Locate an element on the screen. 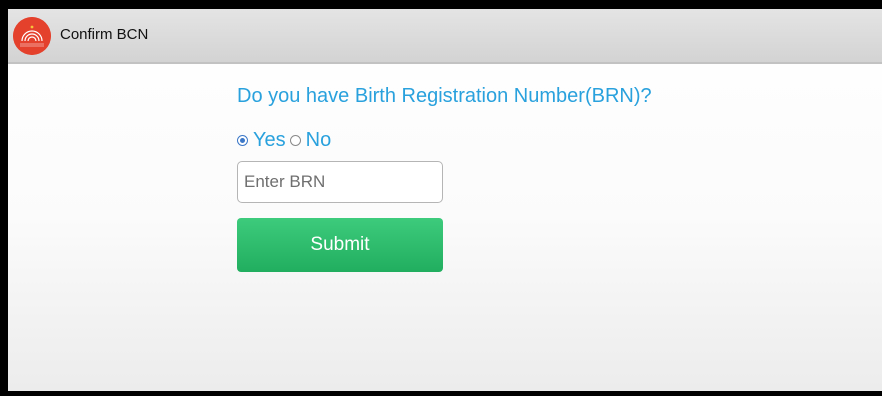 The height and width of the screenshot is (396, 882). app-title: Confirm BCN is located at coordinates (104, 34).